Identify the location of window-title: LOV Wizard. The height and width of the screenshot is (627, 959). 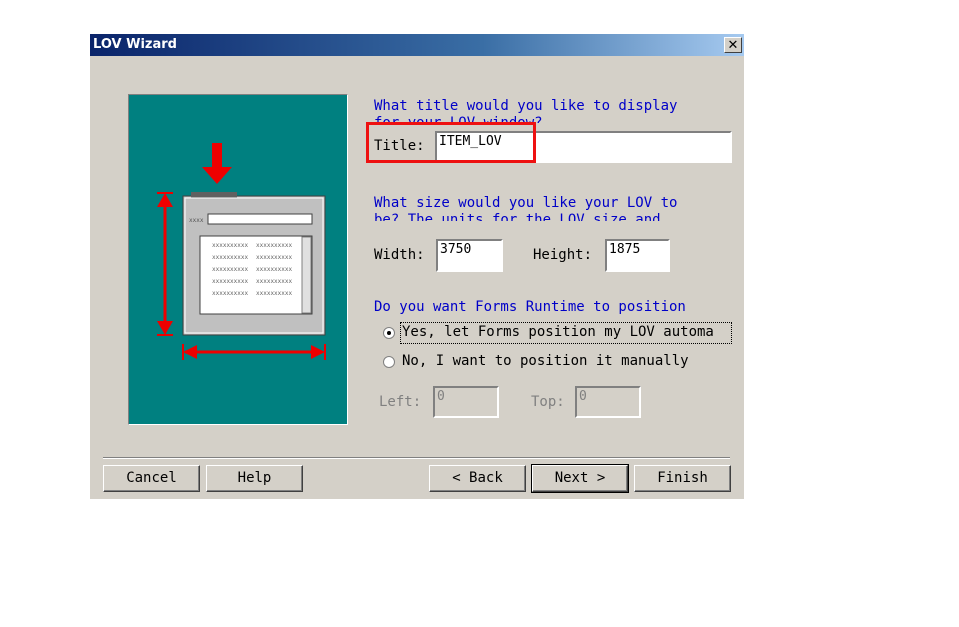
(135, 44).